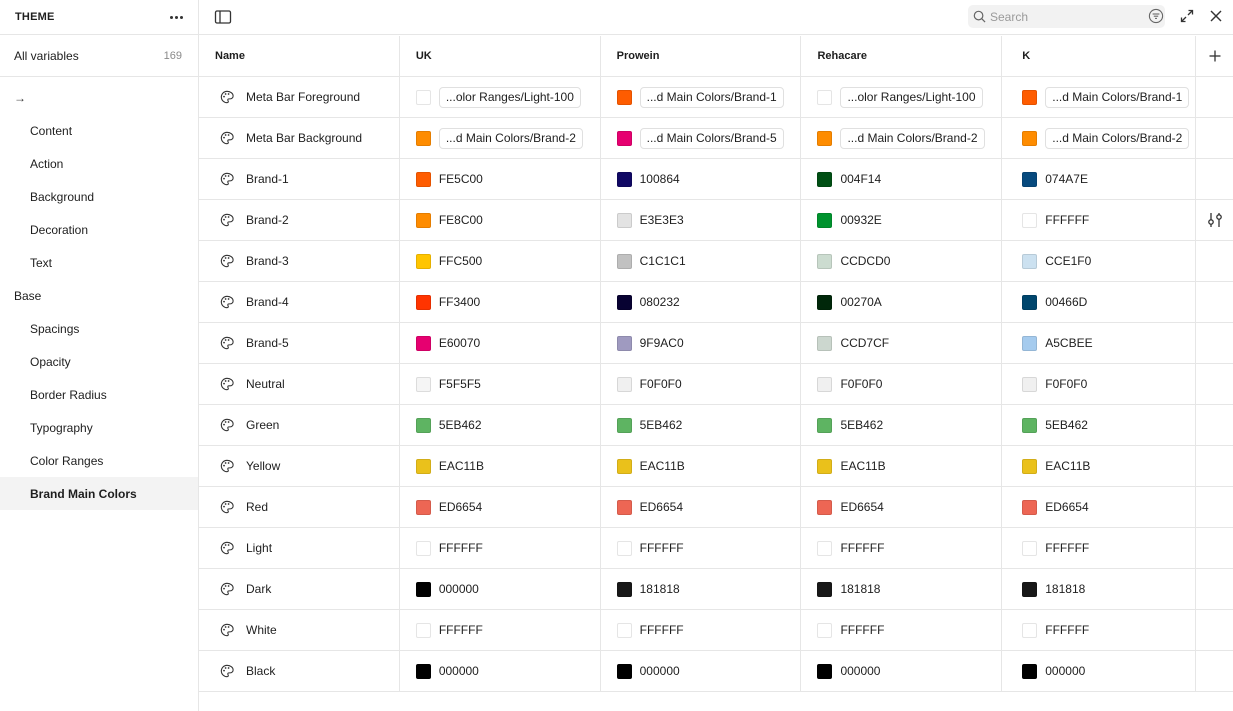  I want to click on expand-icon, so click(1187, 16).